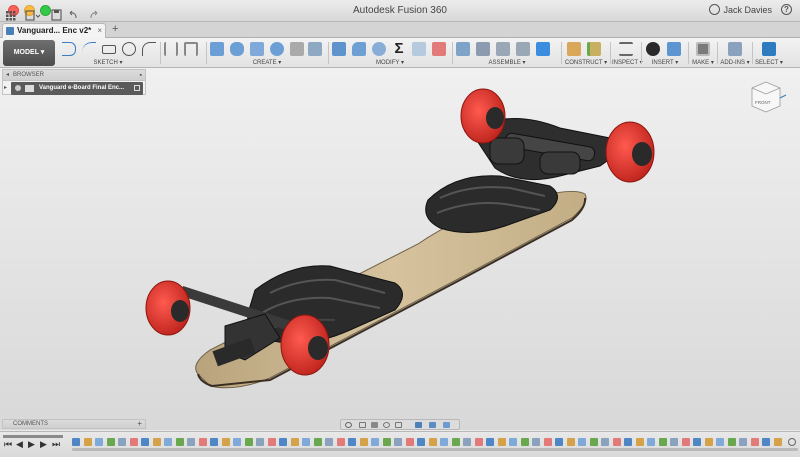 This screenshot has height=457, width=800. Describe the element at coordinates (305, 345) in the screenshot. I see `rear-right-wheel` at that location.